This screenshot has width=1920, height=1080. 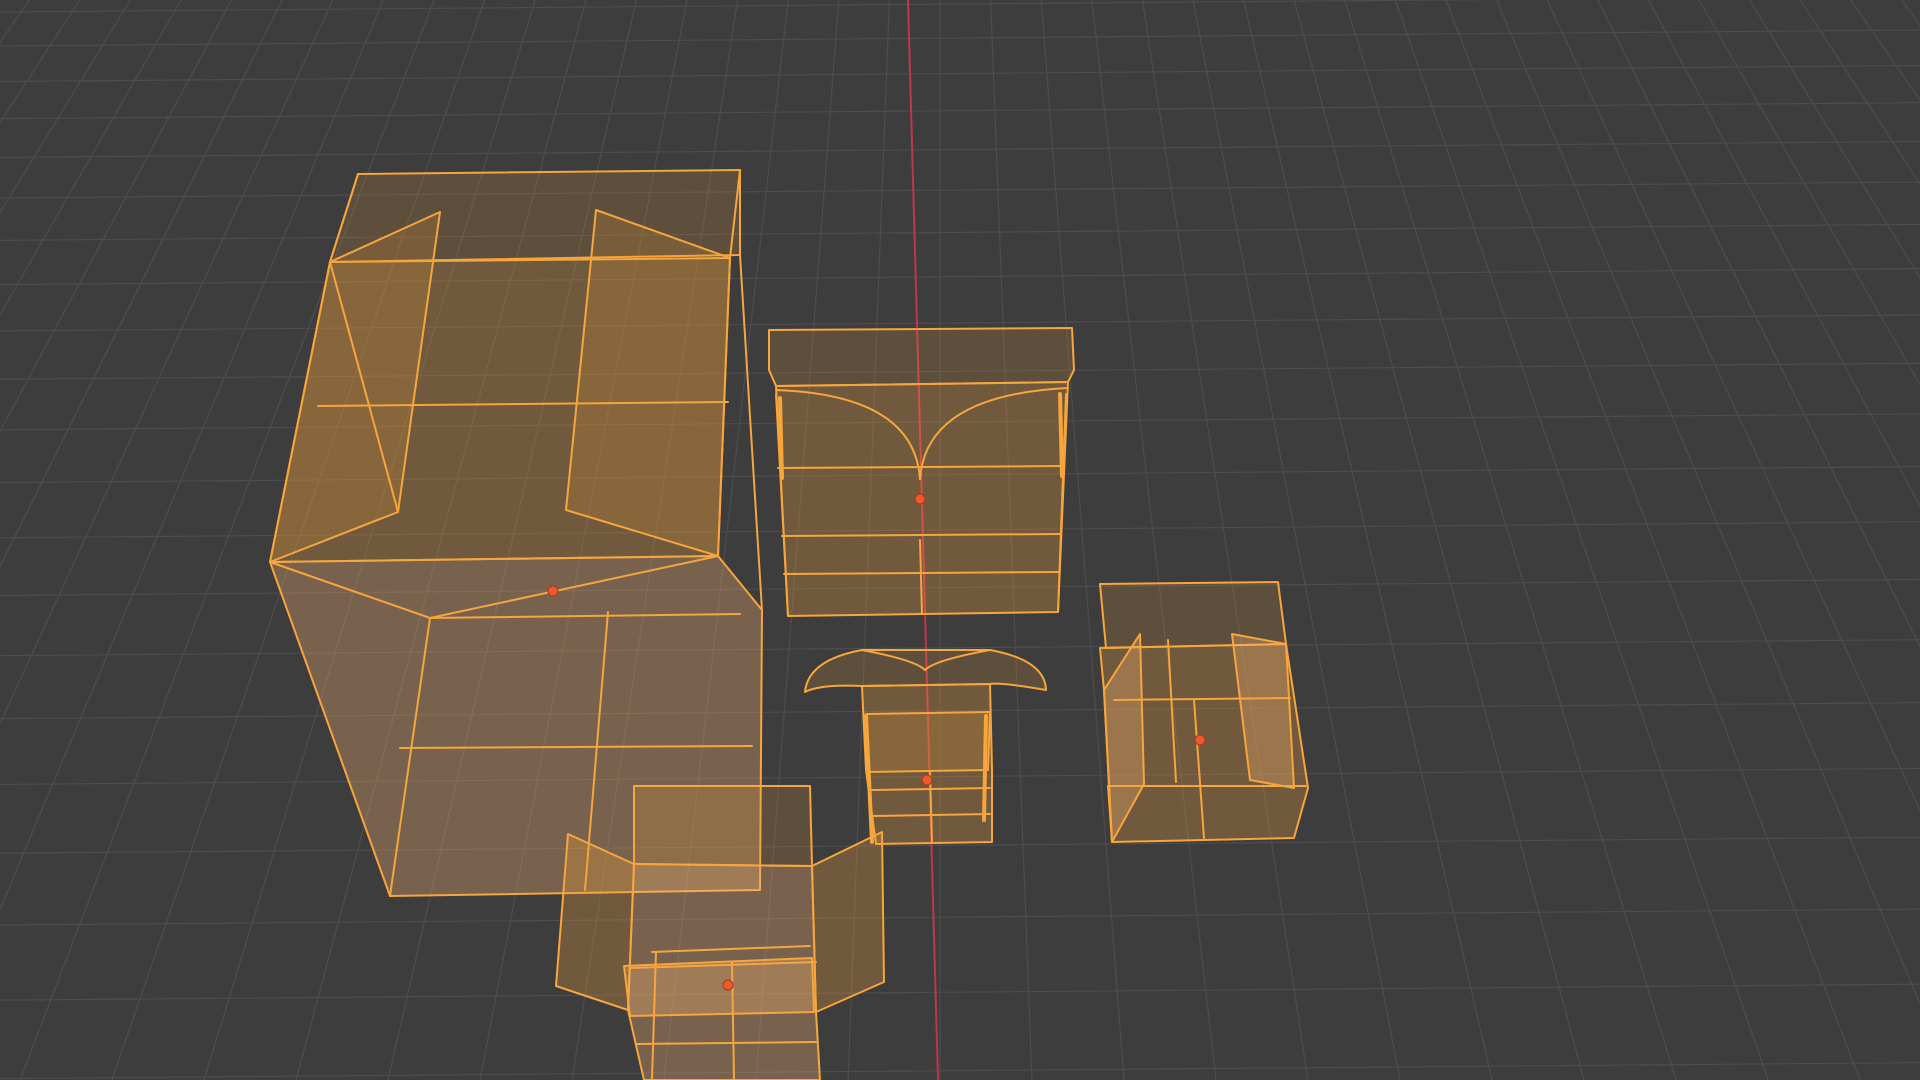 What do you see at coordinates (920, 499) in the screenshot?
I see `medium-box-origin` at bounding box center [920, 499].